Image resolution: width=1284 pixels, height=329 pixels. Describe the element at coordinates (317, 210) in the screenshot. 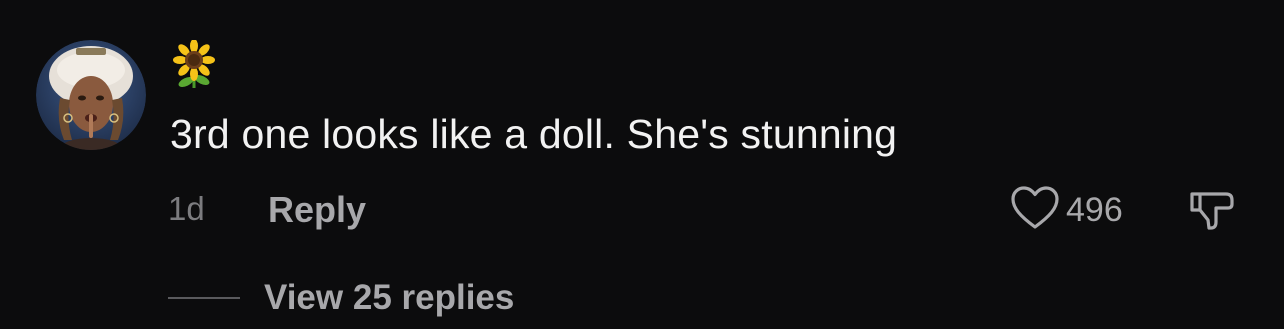

I see `reply-button: Reply` at that location.